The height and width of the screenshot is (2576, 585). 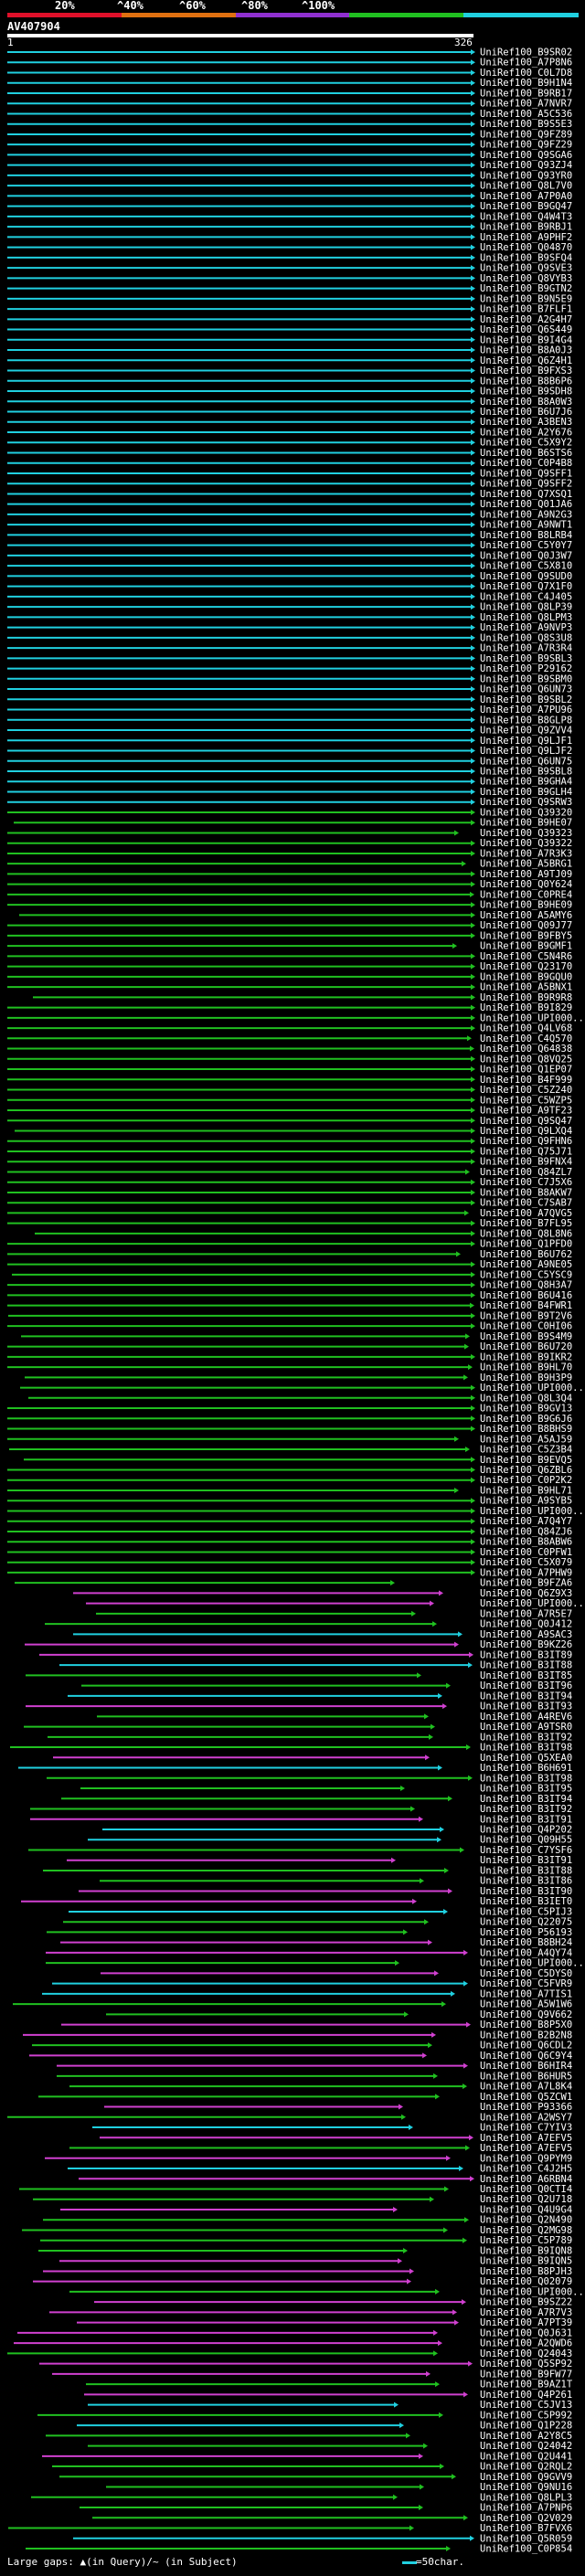 I want to click on hit-id-link: UniRef100_A9NWT1, so click(x=526, y=525).